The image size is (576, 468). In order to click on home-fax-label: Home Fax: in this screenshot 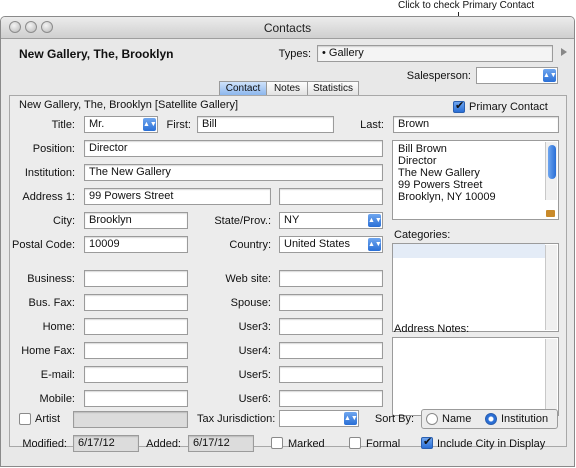, I will do `click(48, 351)`.